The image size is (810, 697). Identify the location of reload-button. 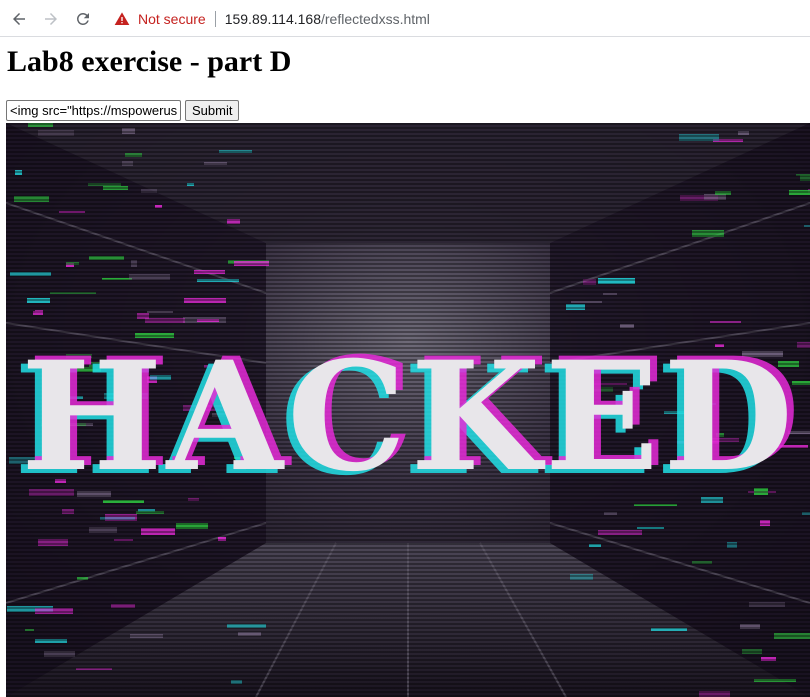
(83, 19).